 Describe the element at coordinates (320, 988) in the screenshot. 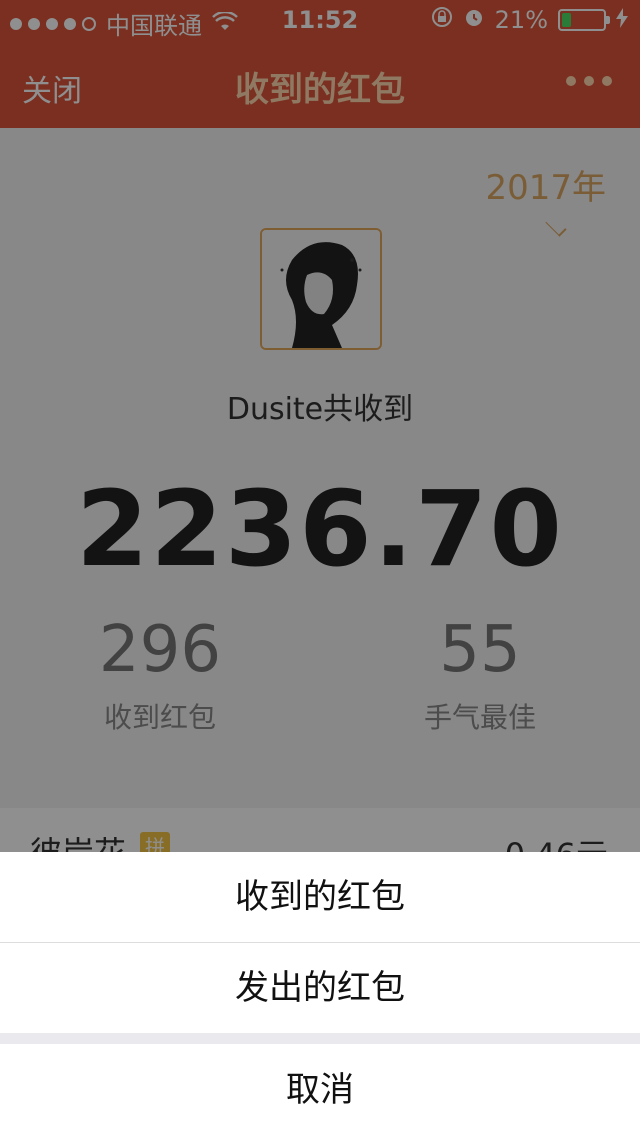

I see `sent-red-packets-option: 发出的红包` at that location.